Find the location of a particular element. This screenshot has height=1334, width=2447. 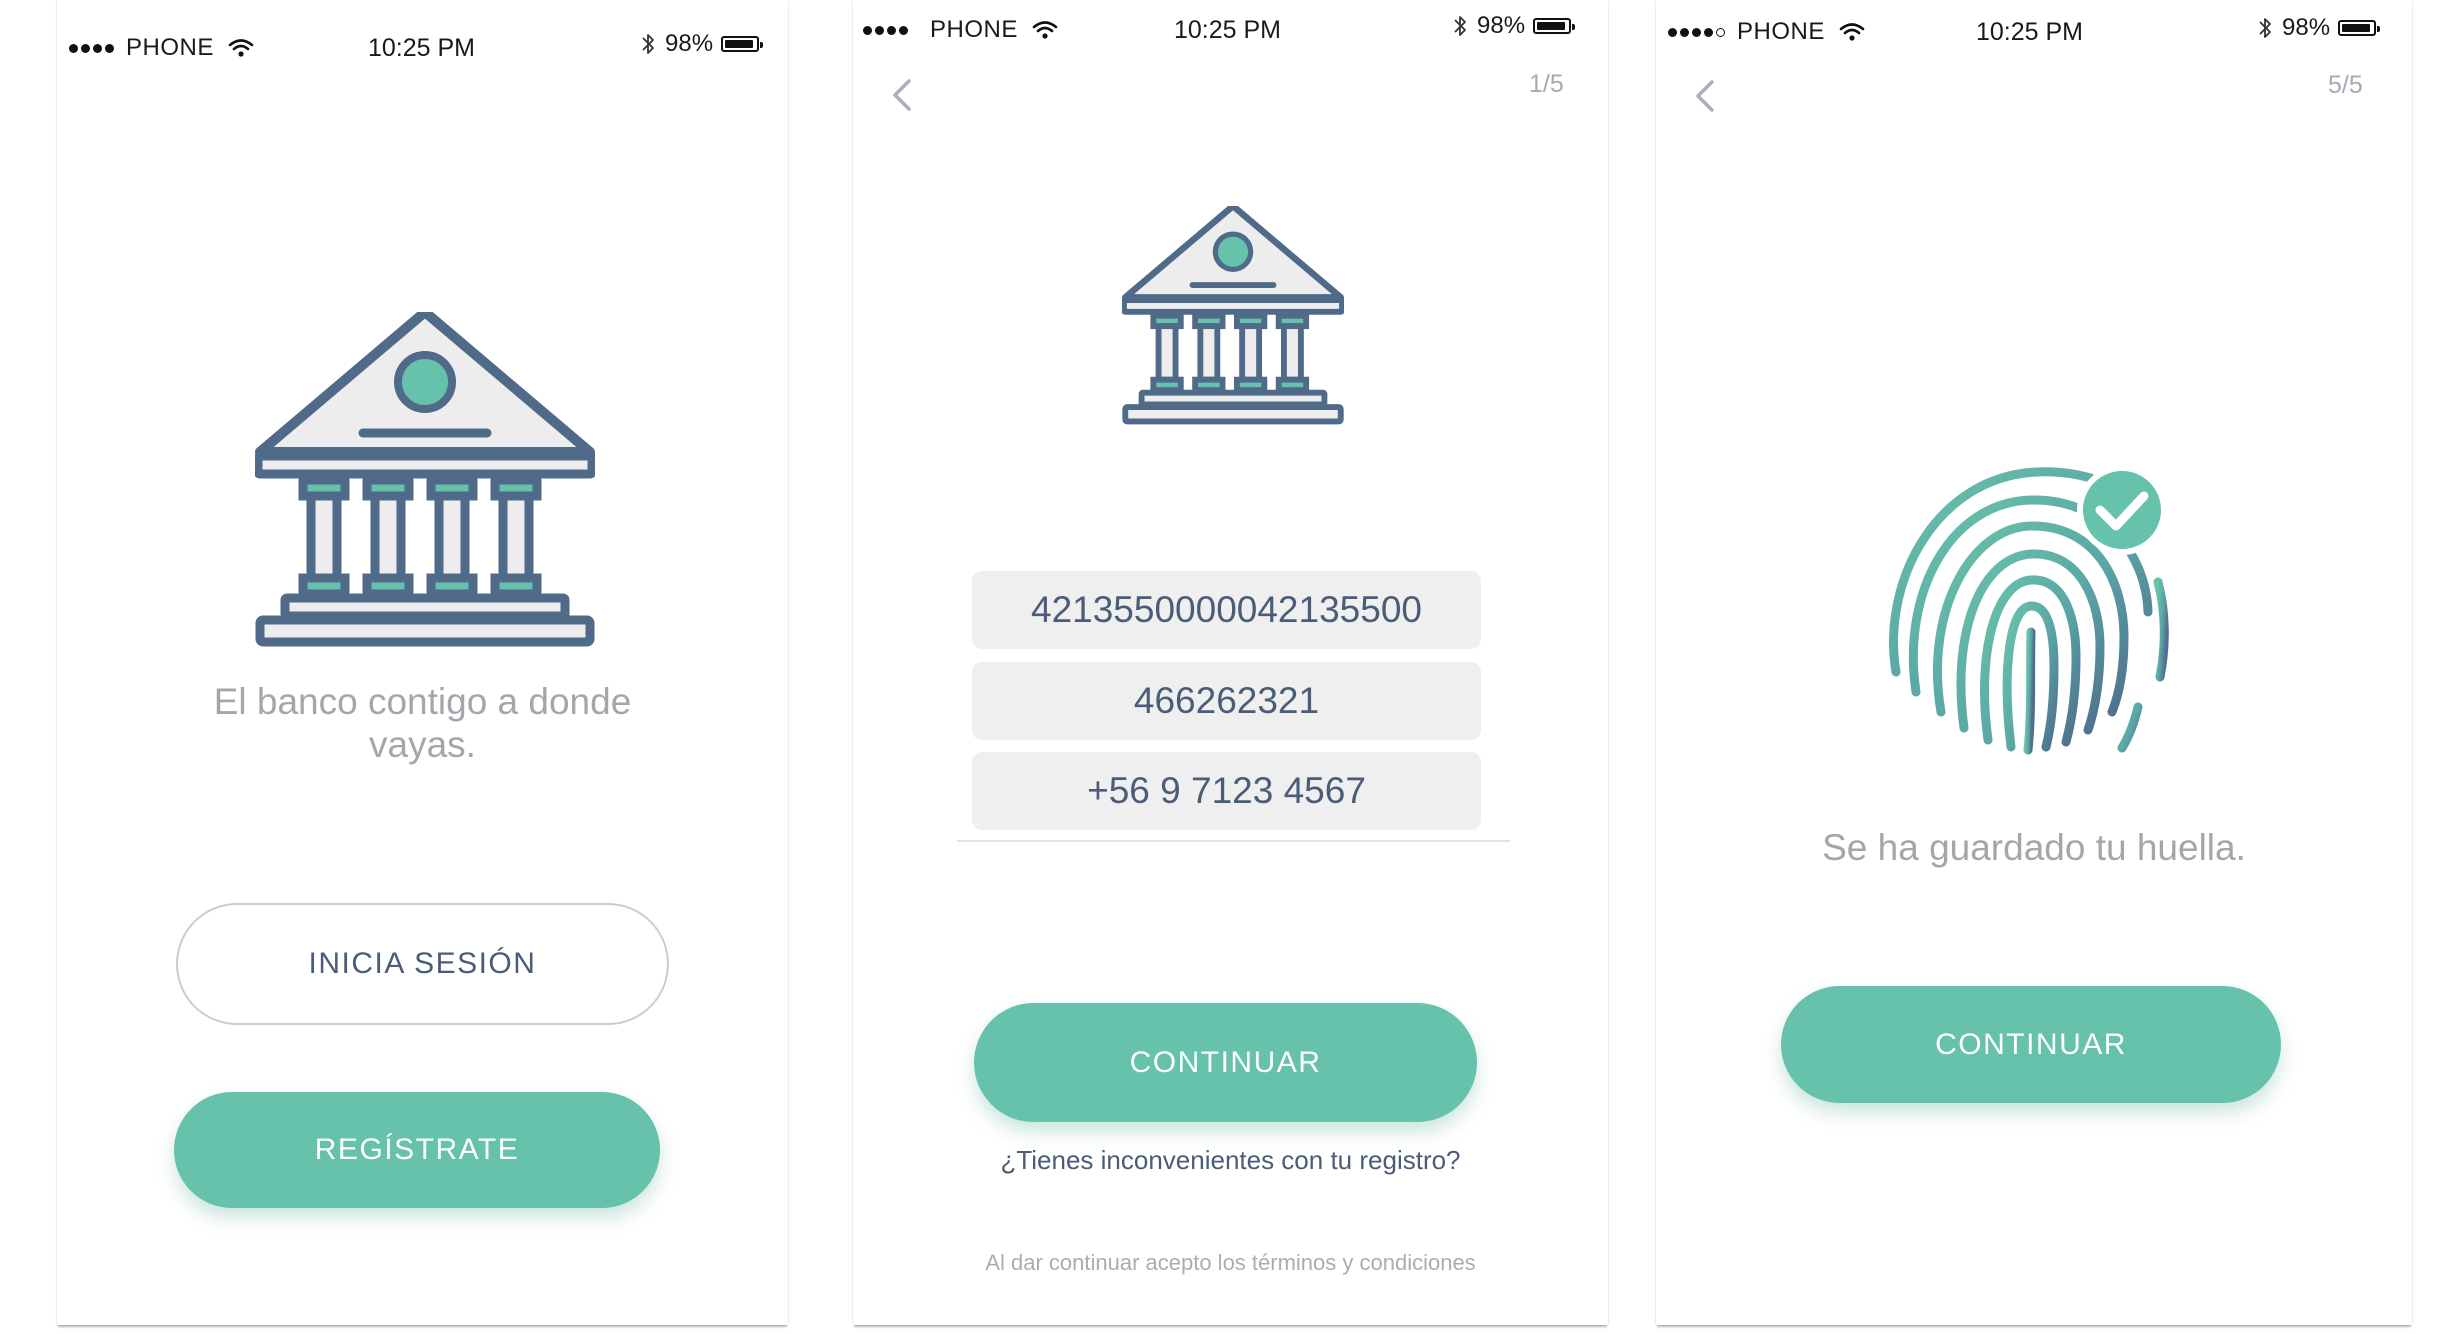

tagline: El banco contigo a donde vayas. is located at coordinates (422, 723).